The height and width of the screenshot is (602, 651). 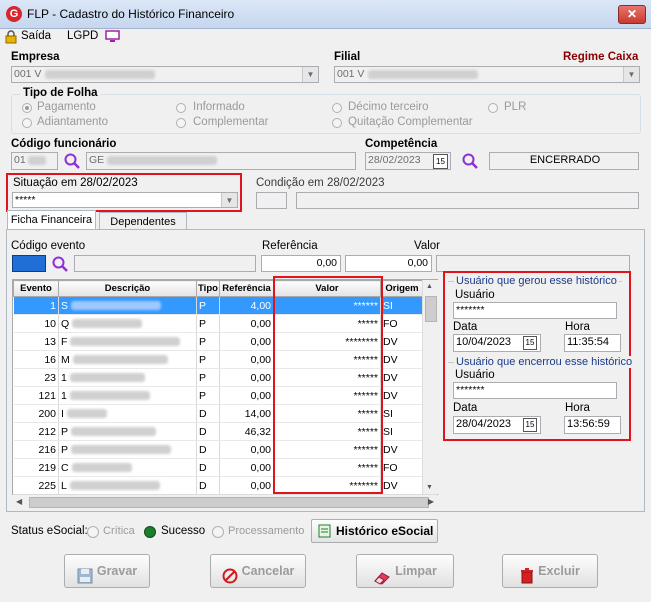 What do you see at coordinates (271, 200) in the screenshot?
I see `condicao-code-input` at bounding box center [271, 200].